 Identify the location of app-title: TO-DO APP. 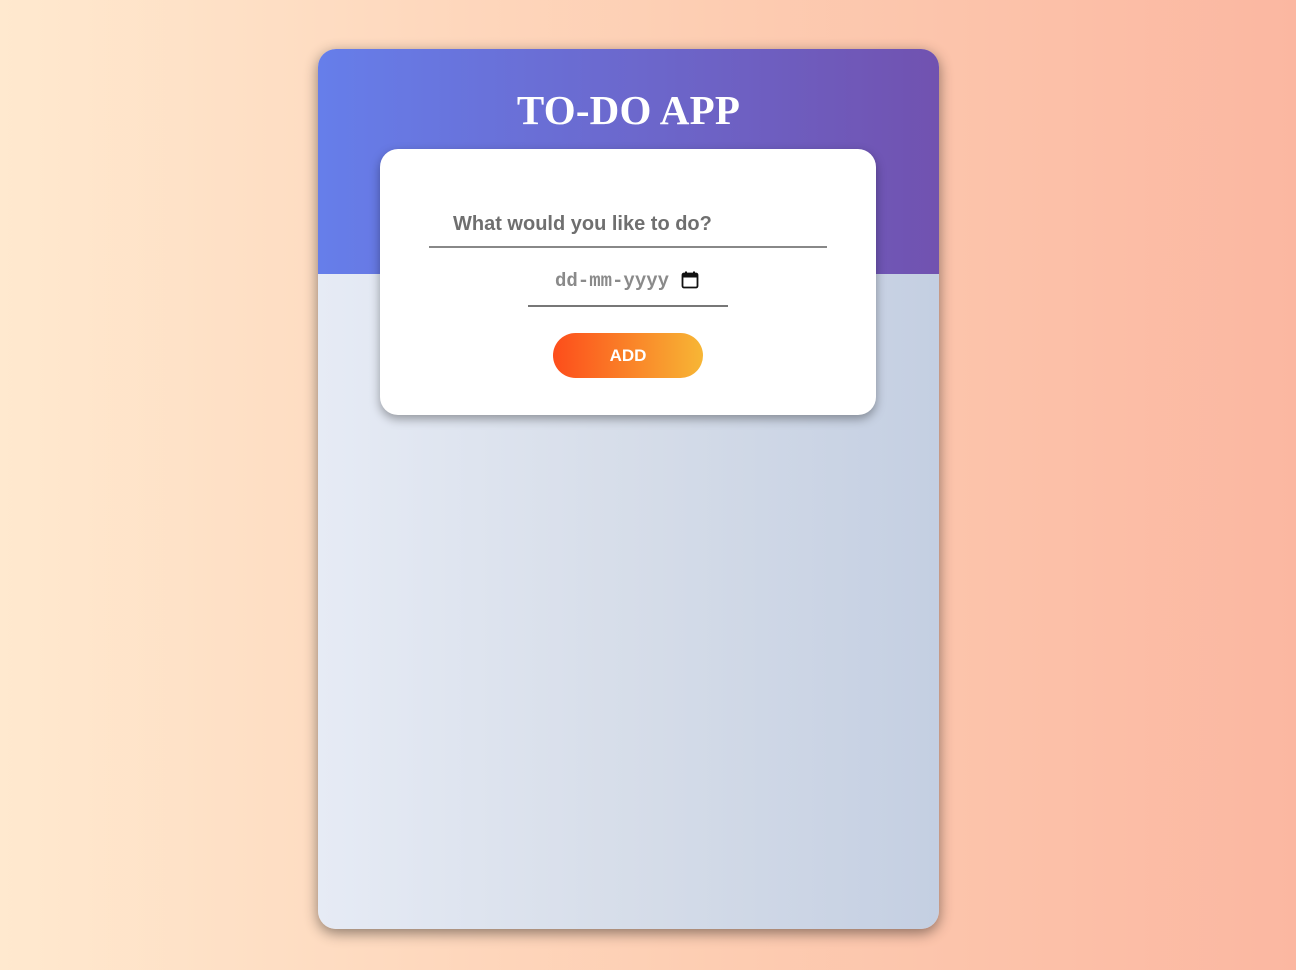
(628, 110).